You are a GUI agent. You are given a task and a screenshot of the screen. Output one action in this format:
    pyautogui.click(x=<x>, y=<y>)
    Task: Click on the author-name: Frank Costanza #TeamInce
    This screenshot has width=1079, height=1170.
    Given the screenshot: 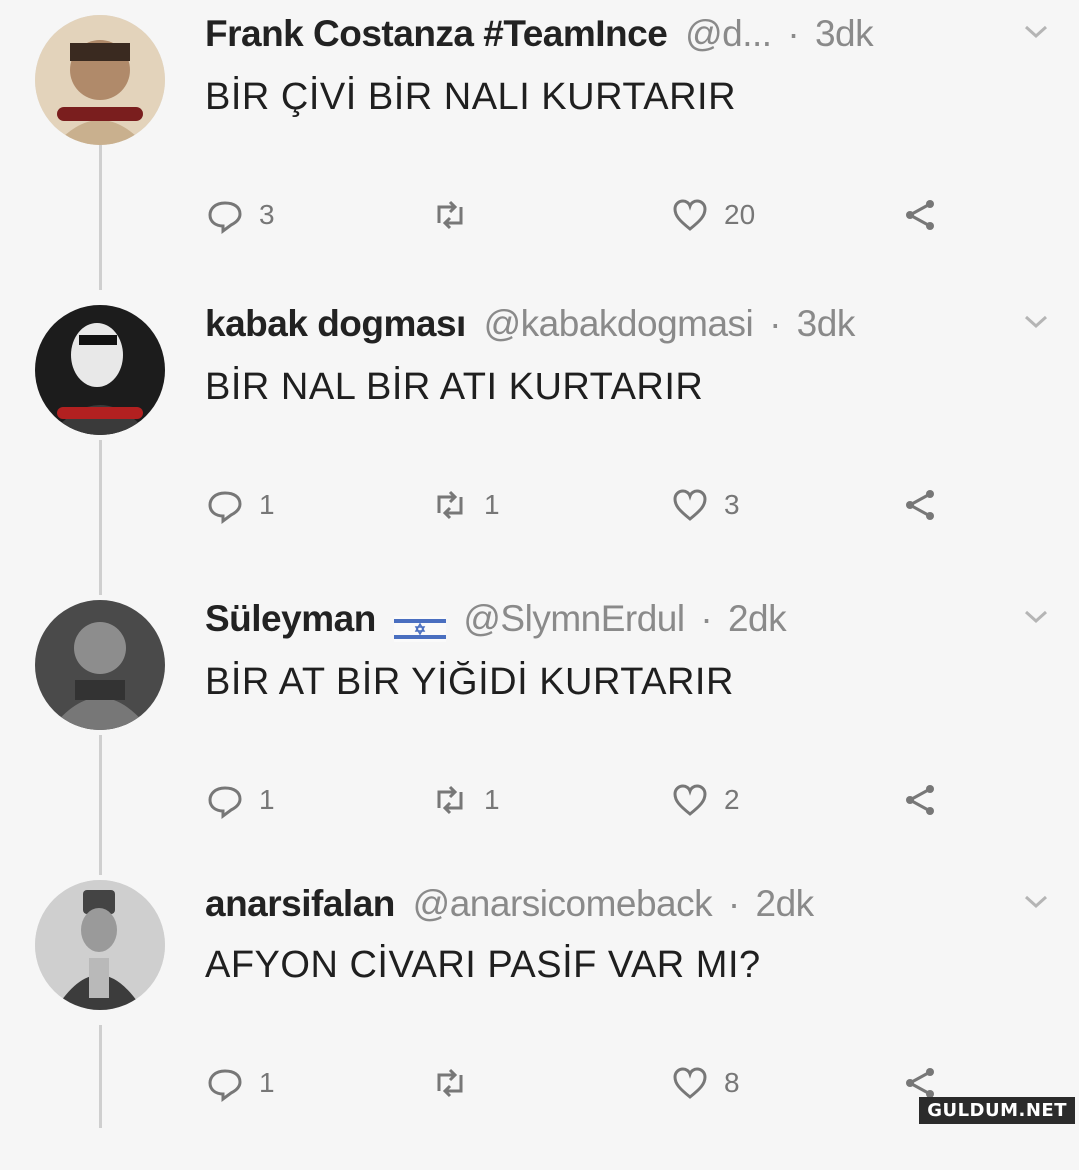 What is the action you would take?
    pyautogui.click(x=436, y=33)
    